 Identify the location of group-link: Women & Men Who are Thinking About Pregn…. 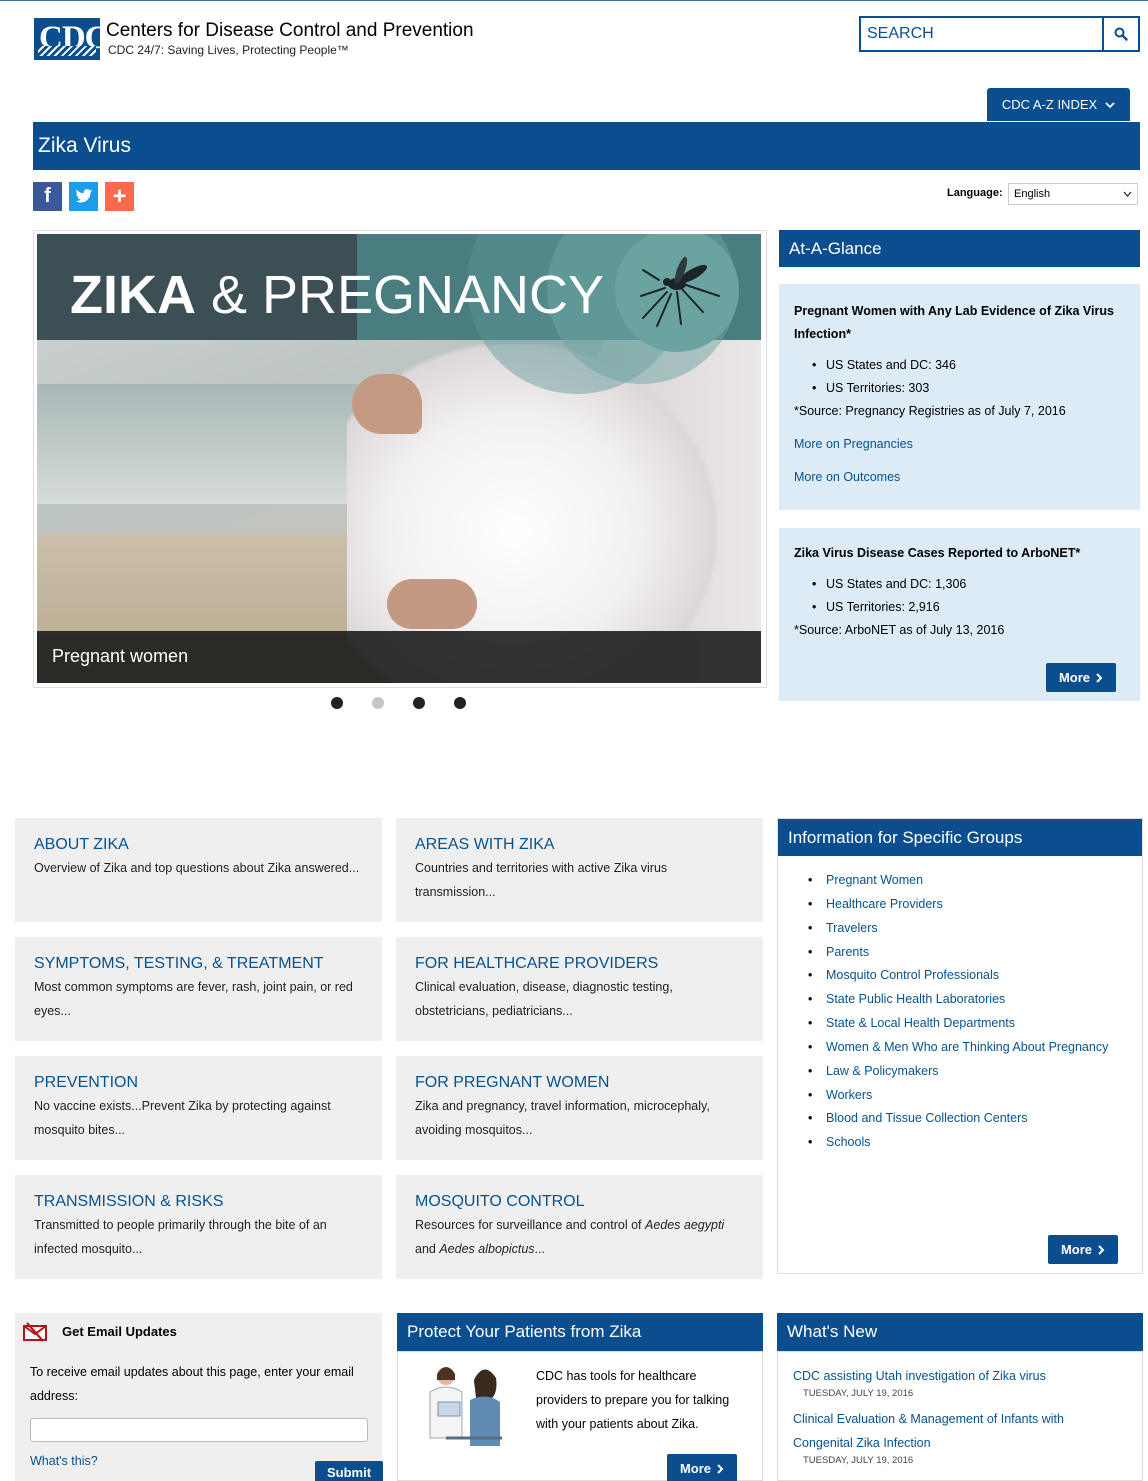
(958, 1048).